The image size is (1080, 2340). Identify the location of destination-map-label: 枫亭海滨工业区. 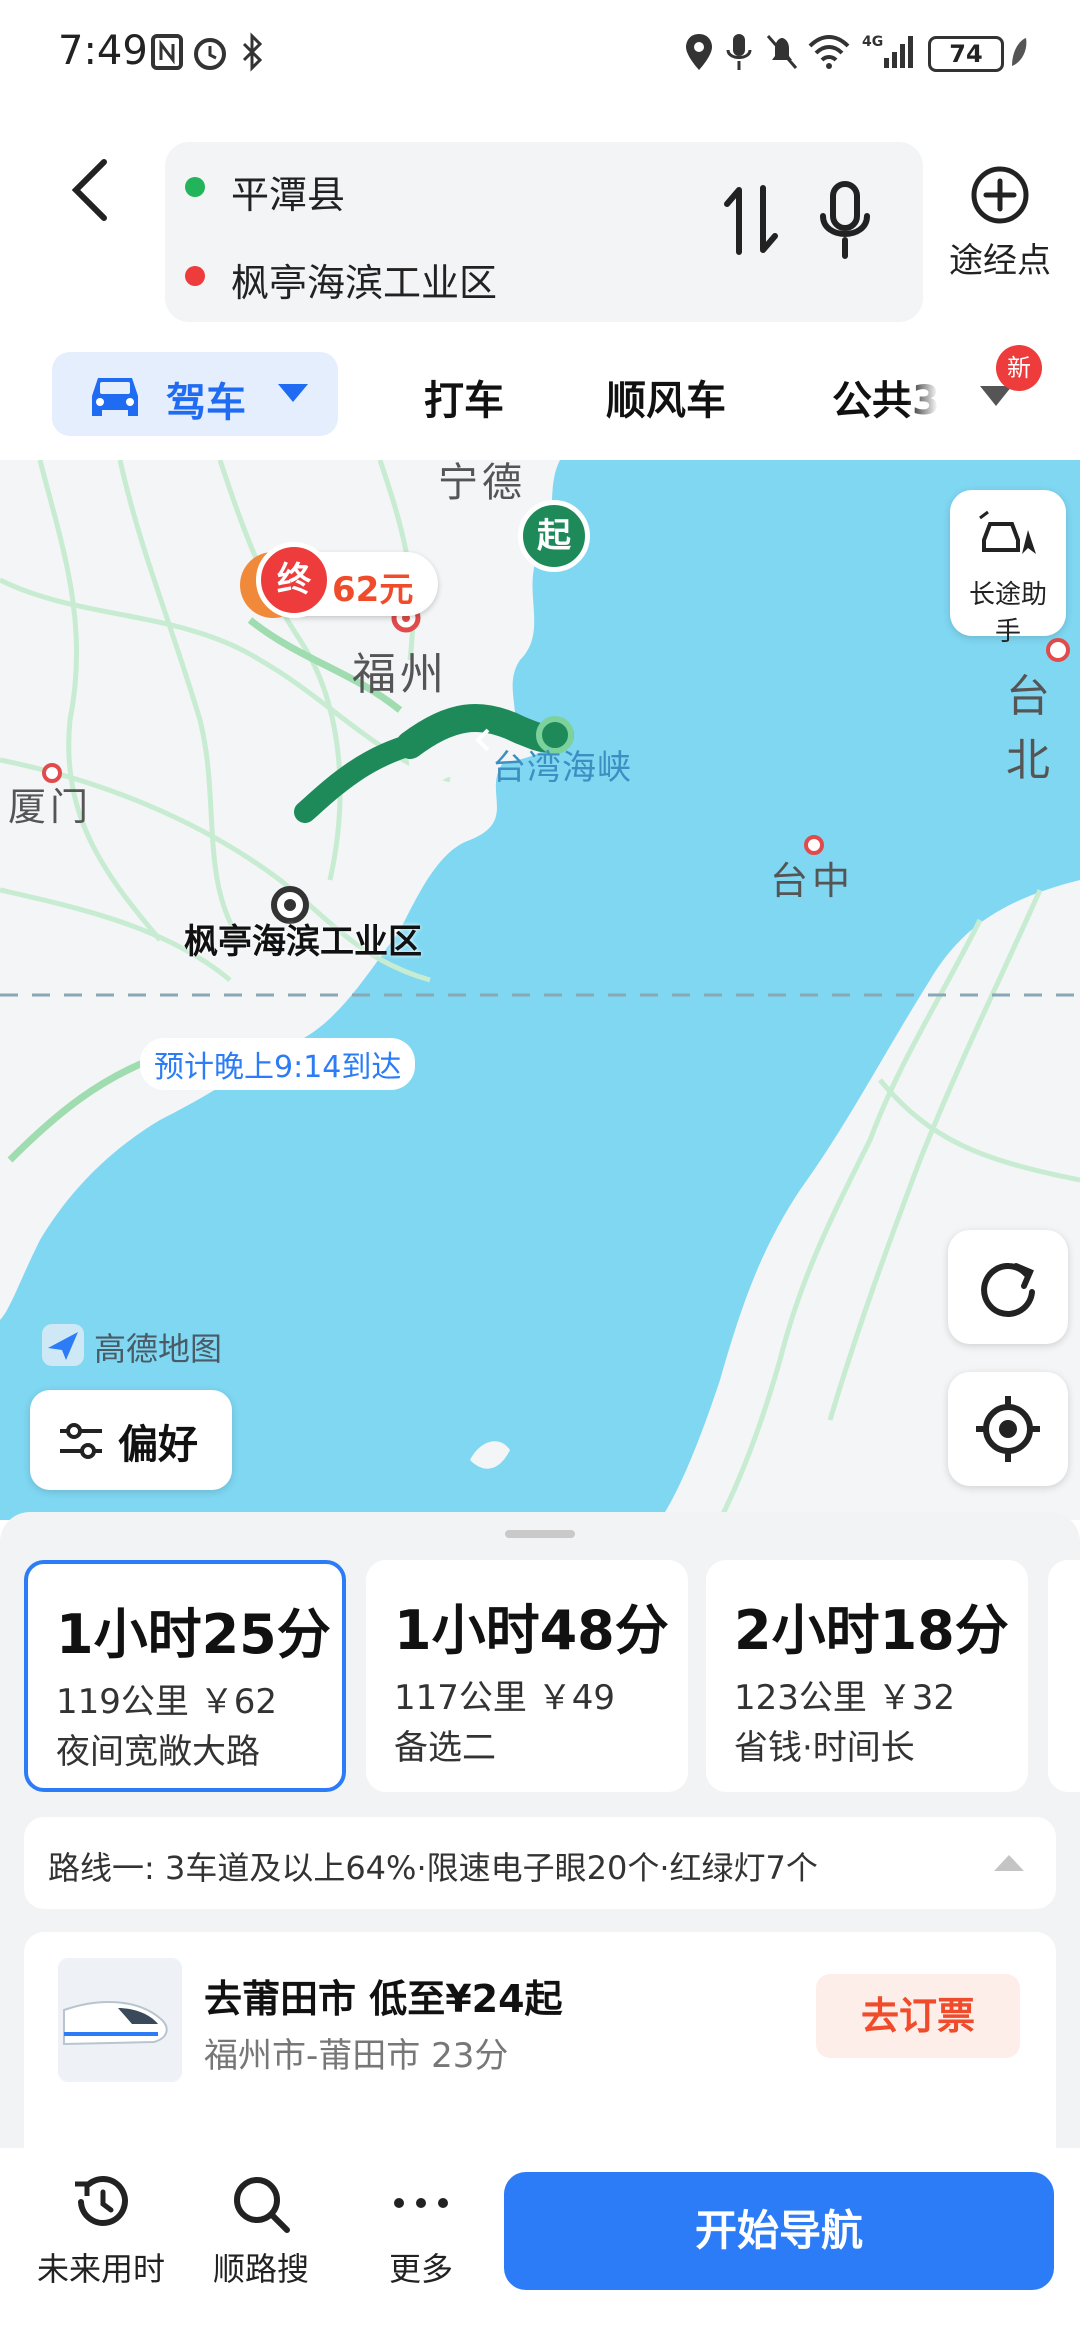
(303, 942).